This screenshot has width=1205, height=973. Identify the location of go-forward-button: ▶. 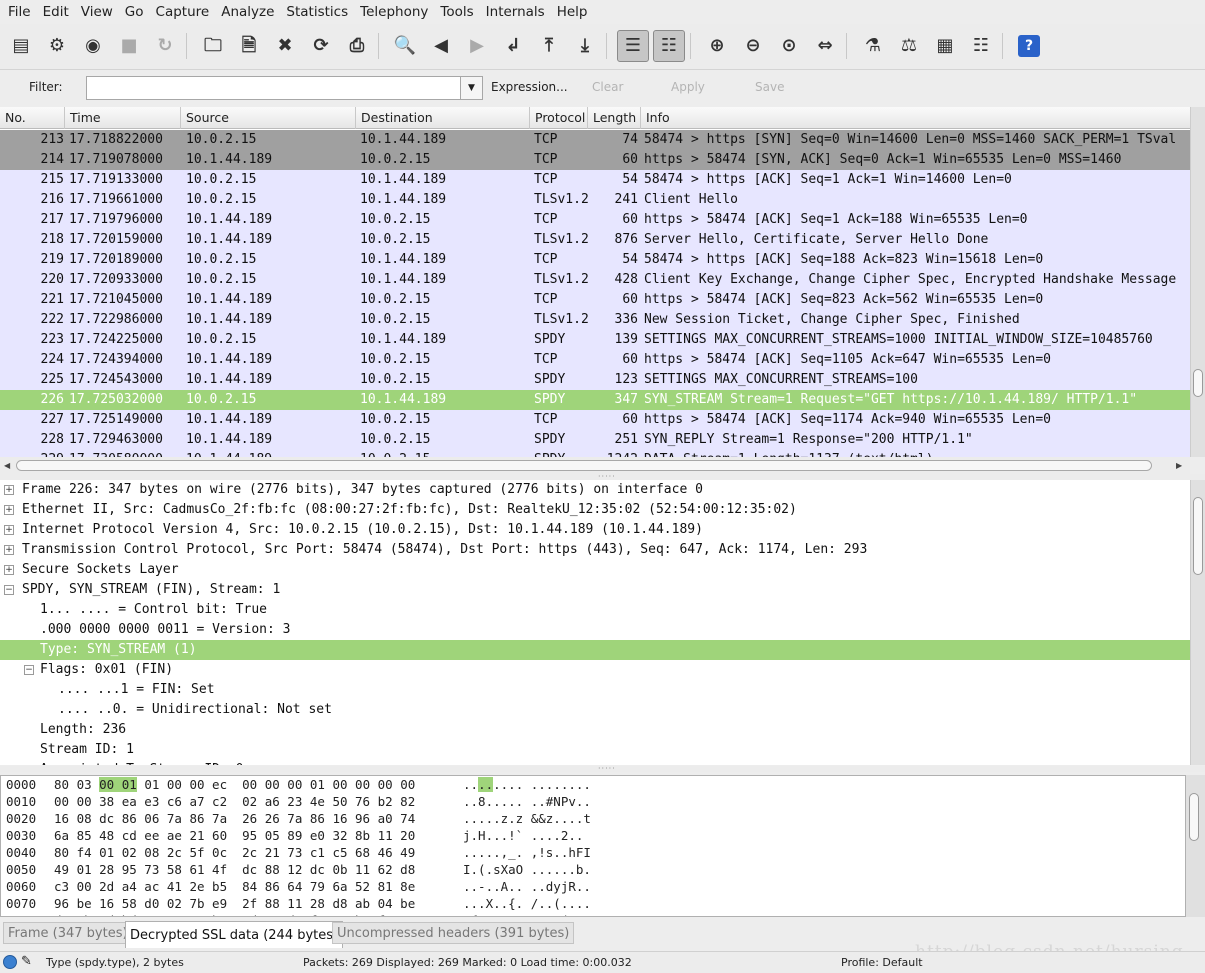
(477, 46).